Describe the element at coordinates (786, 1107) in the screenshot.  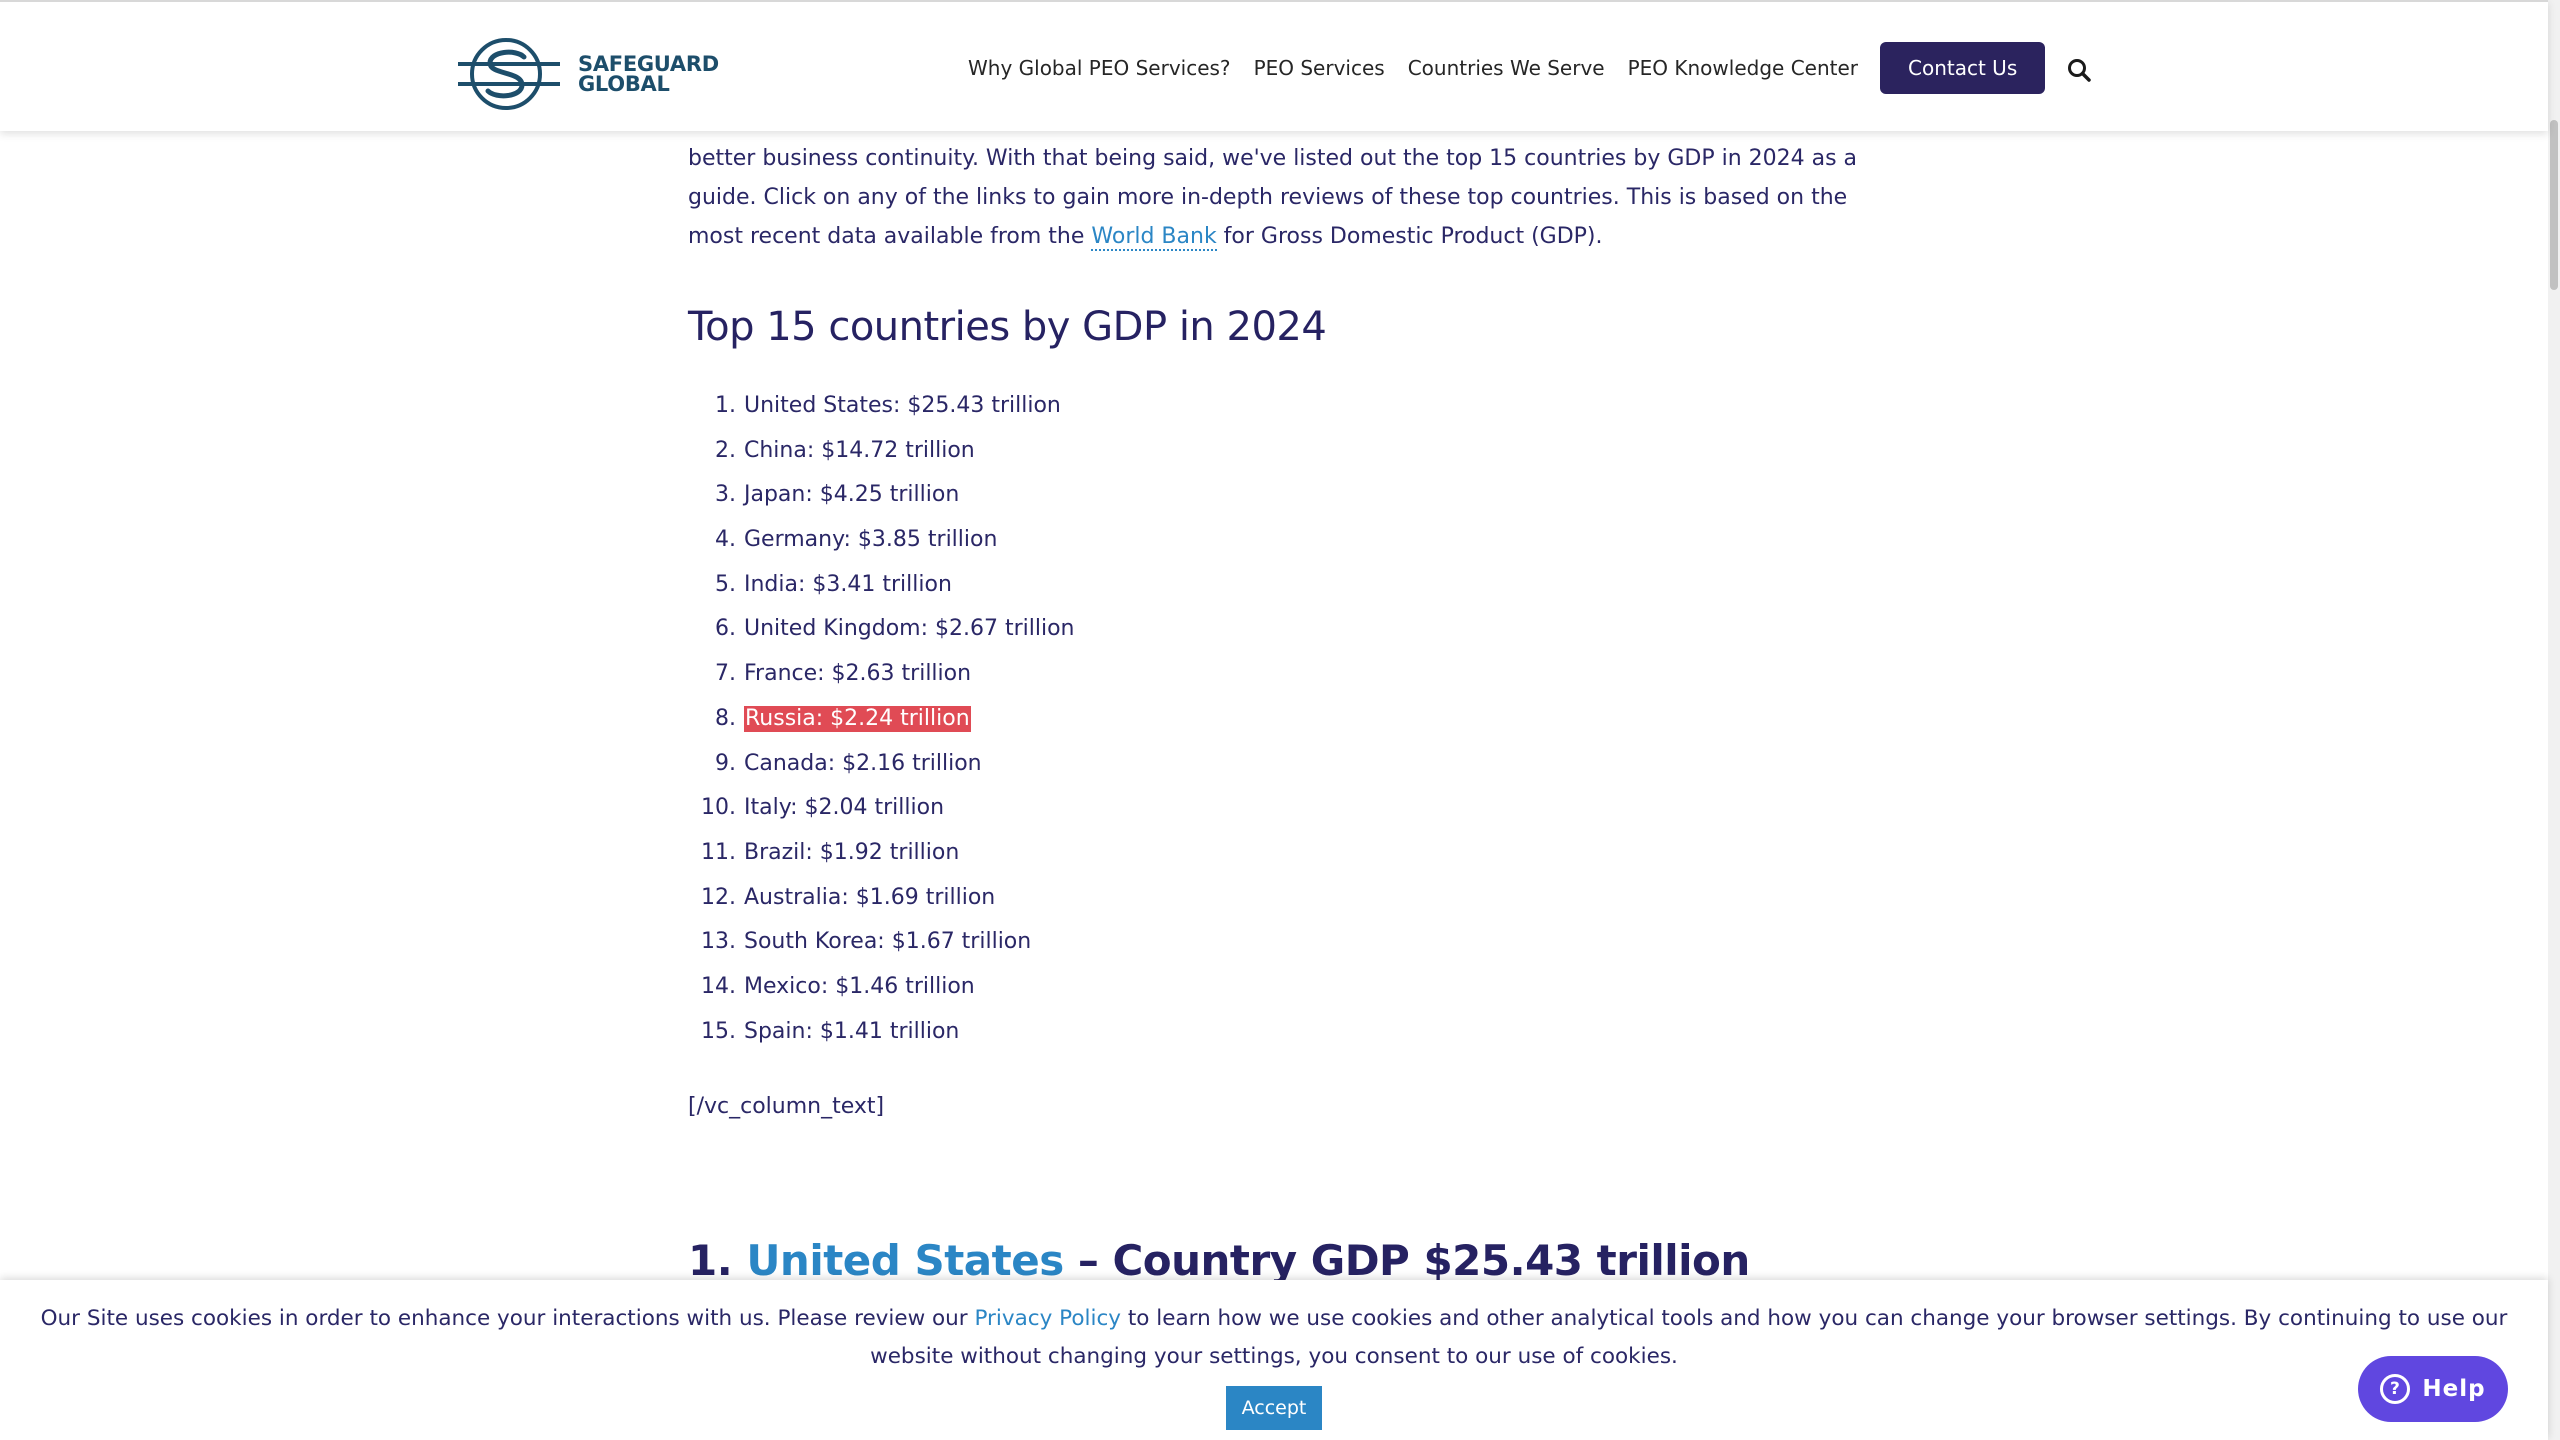
I see `shortcode-text: [/vc_column_text]` at that location.